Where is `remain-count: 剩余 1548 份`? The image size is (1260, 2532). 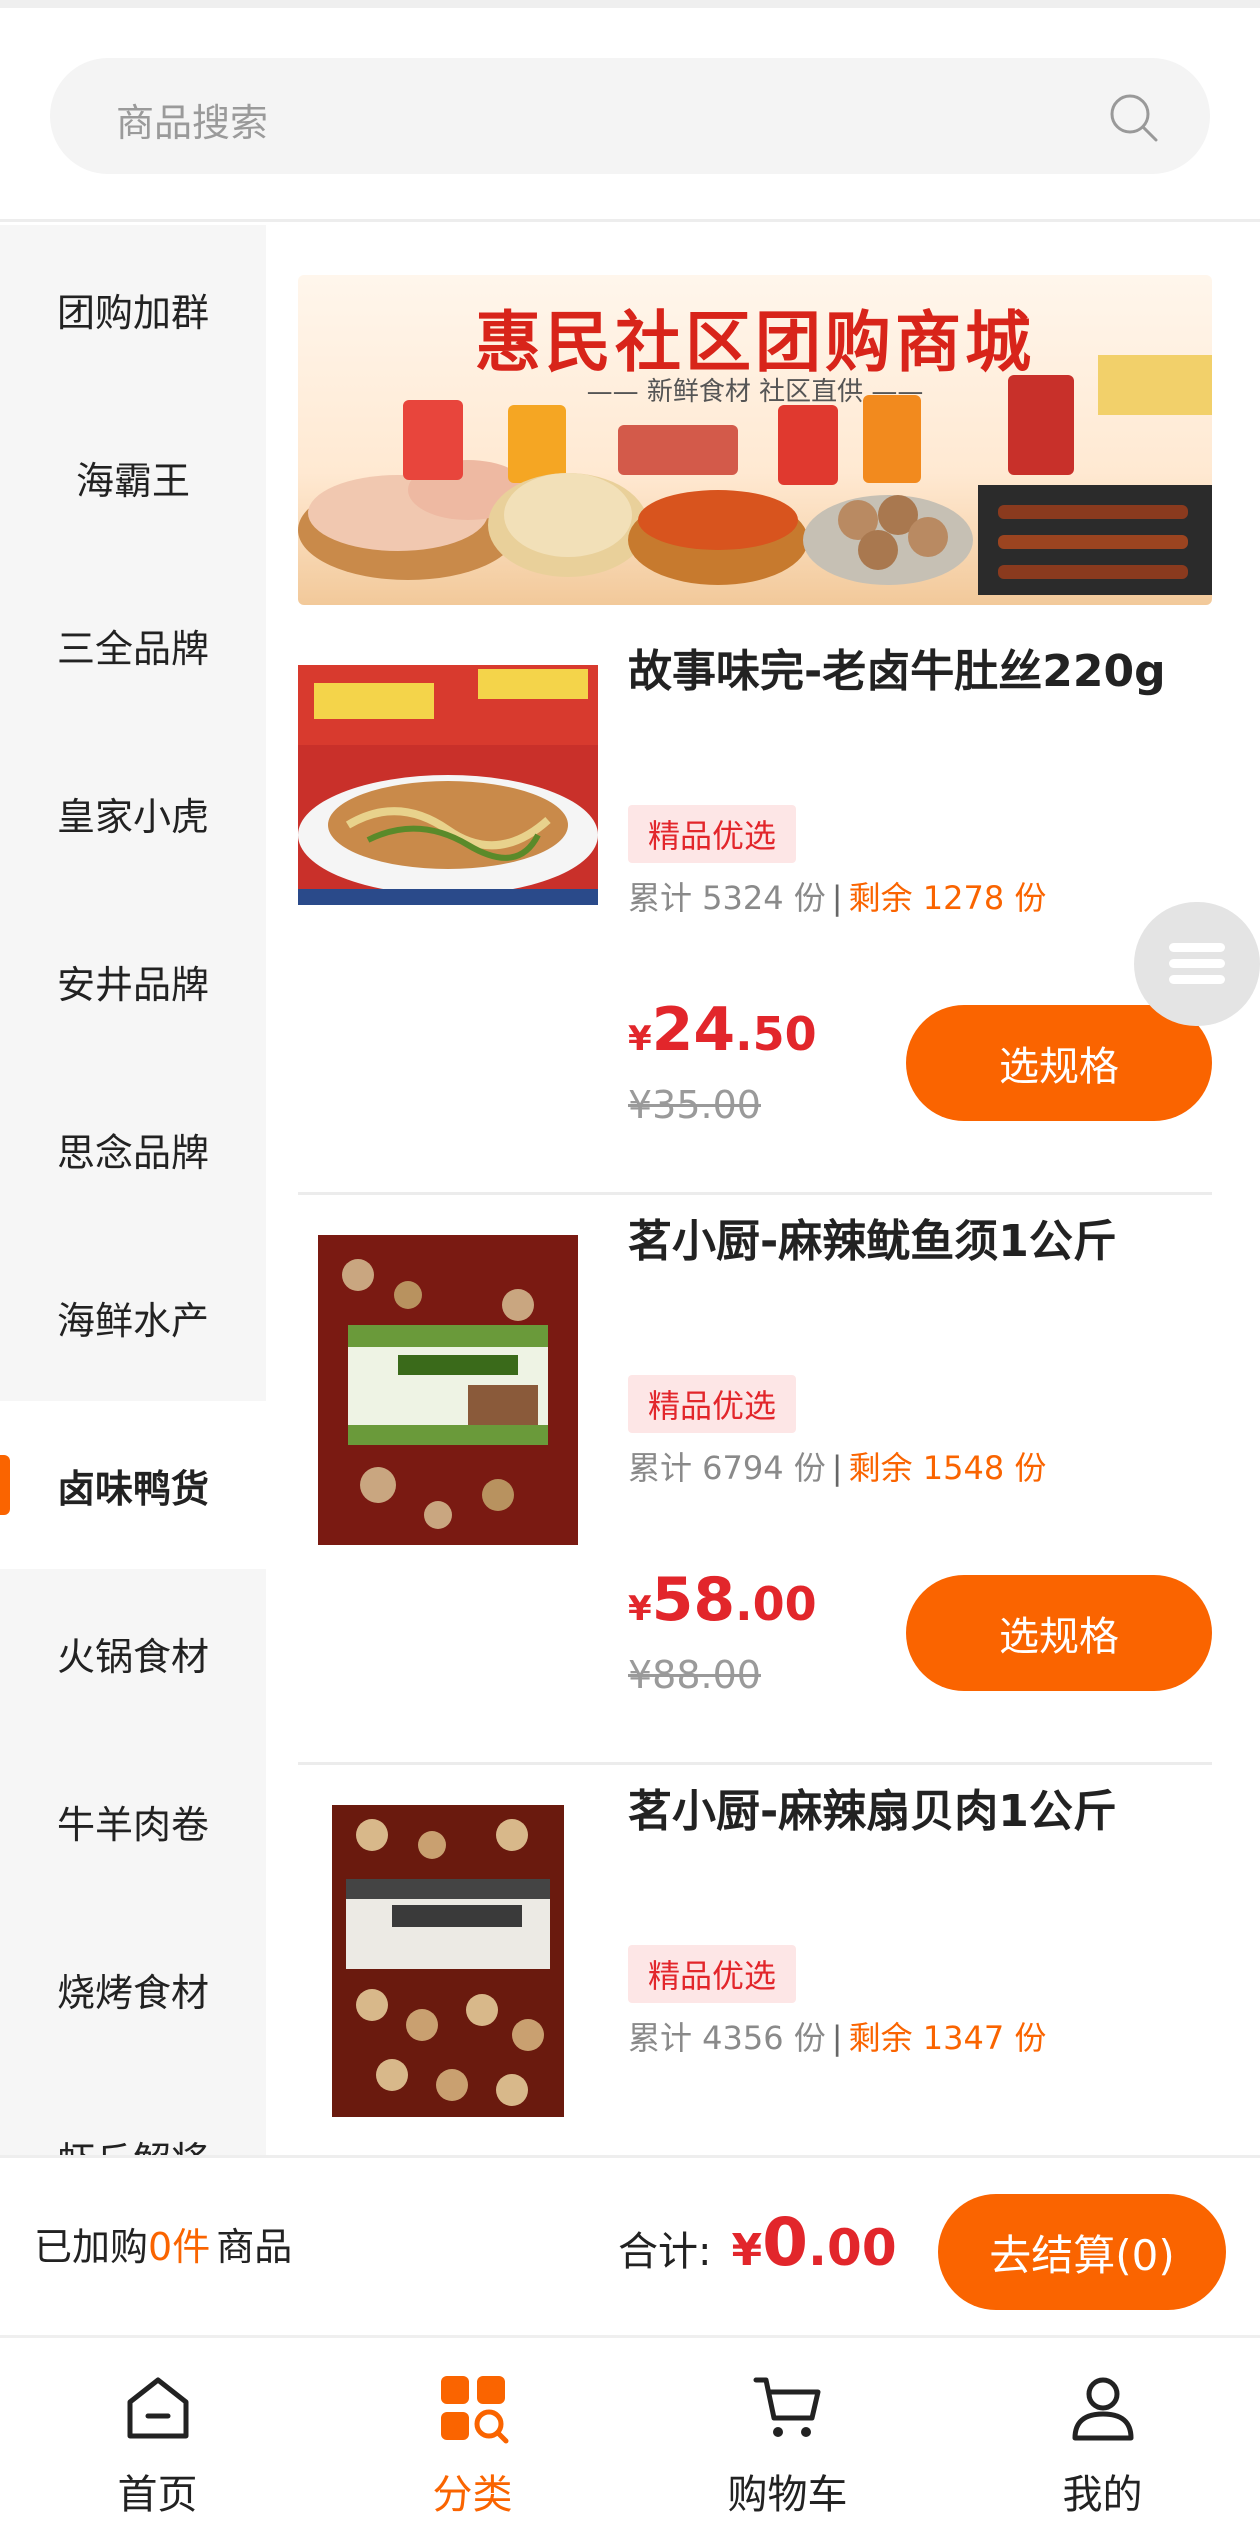 remain-count: 剩余 1548 份 is located at coordinates (947, 1468).